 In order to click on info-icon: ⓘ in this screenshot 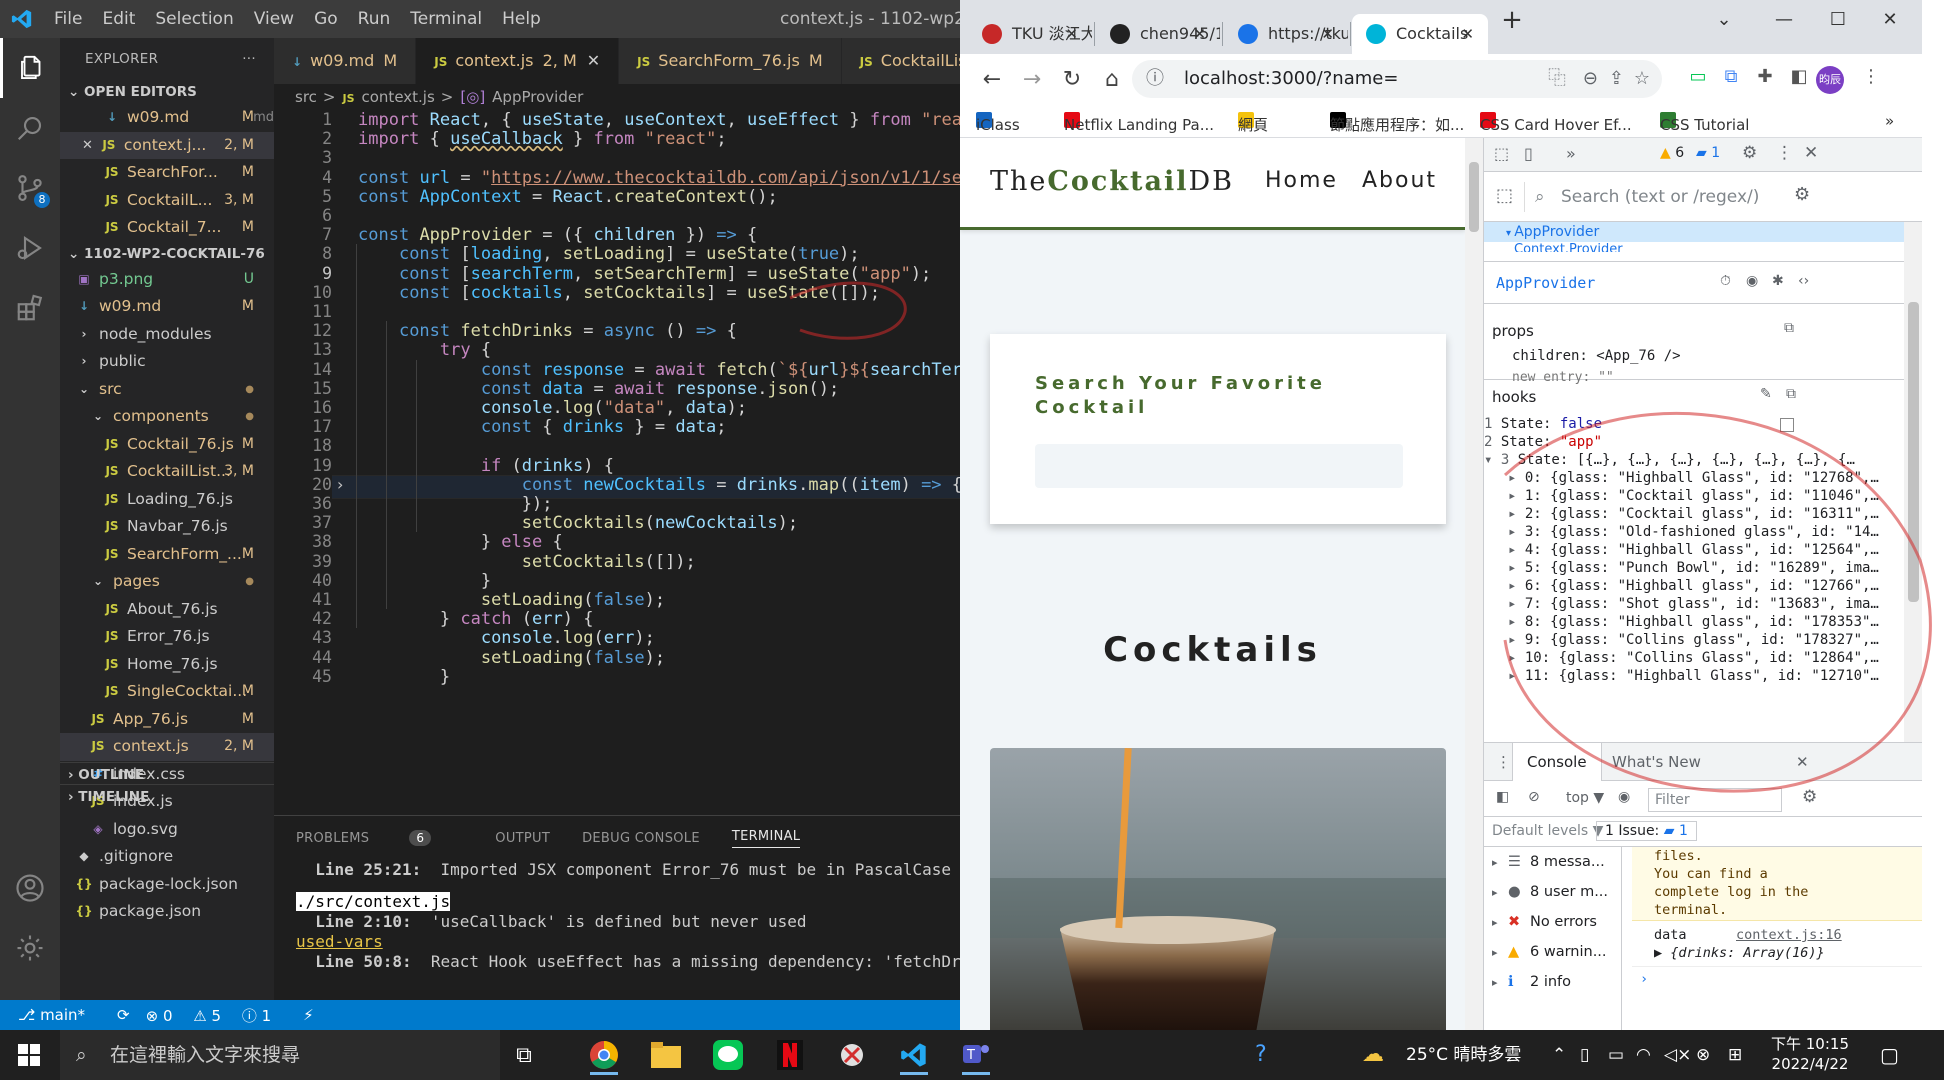, I will do `click(1155, 79)`.